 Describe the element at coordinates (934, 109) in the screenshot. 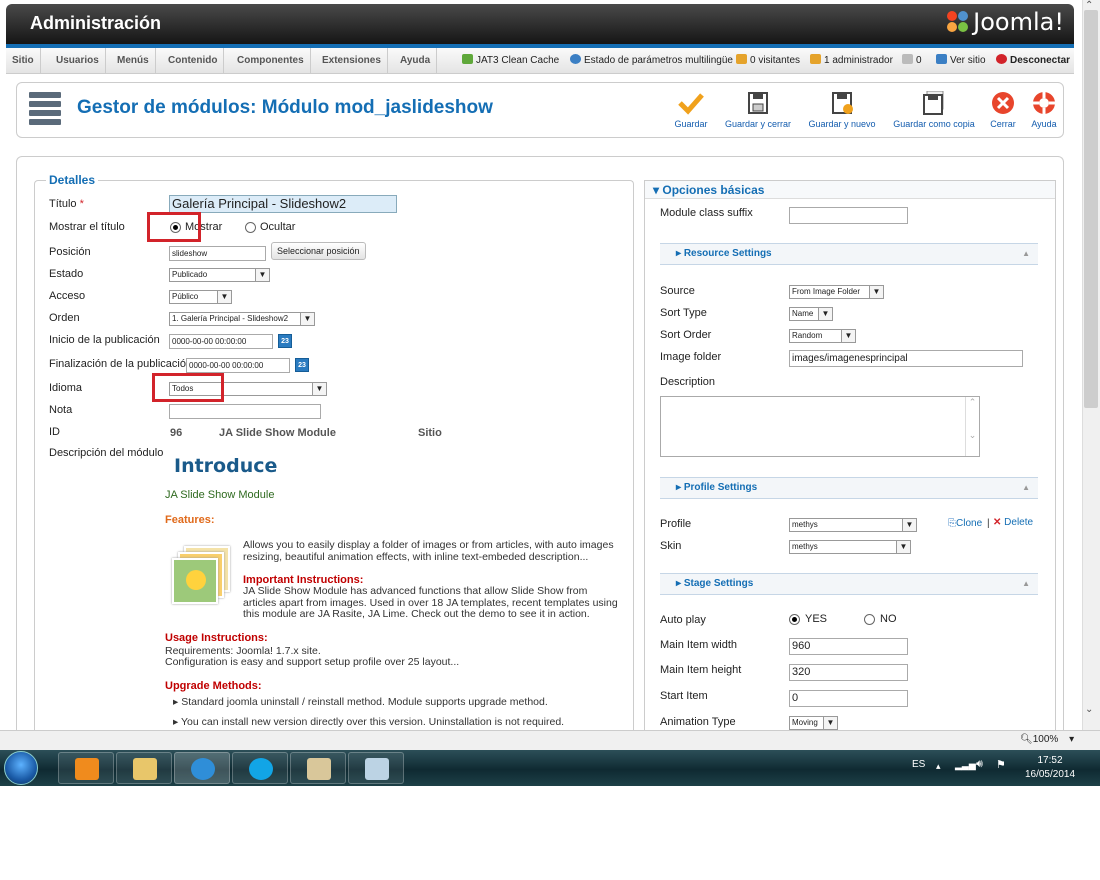

I see `save-copy-button: Guardar como copia` at that location.